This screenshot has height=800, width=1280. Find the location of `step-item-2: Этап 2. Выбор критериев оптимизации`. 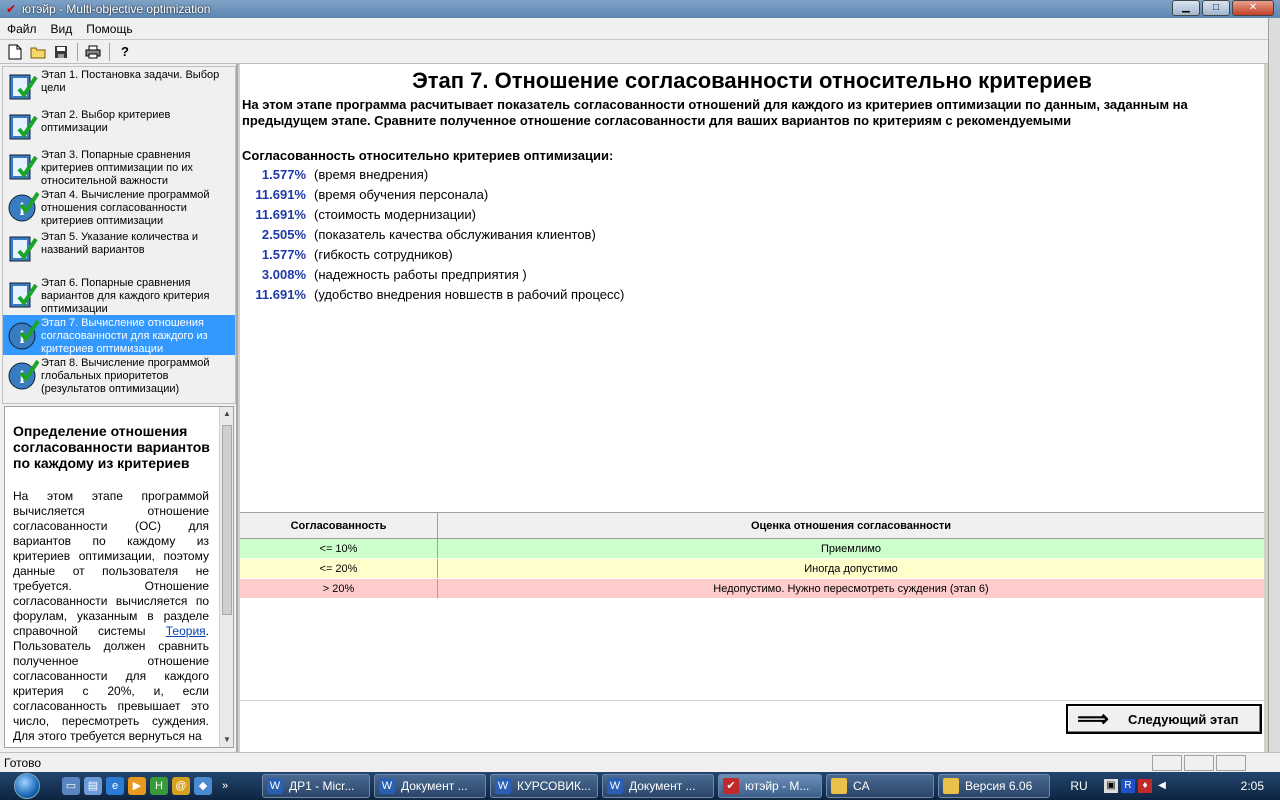

step-item-2: Этап 2. Выбор критериев оптимизации is located at coordinates (119, 127).